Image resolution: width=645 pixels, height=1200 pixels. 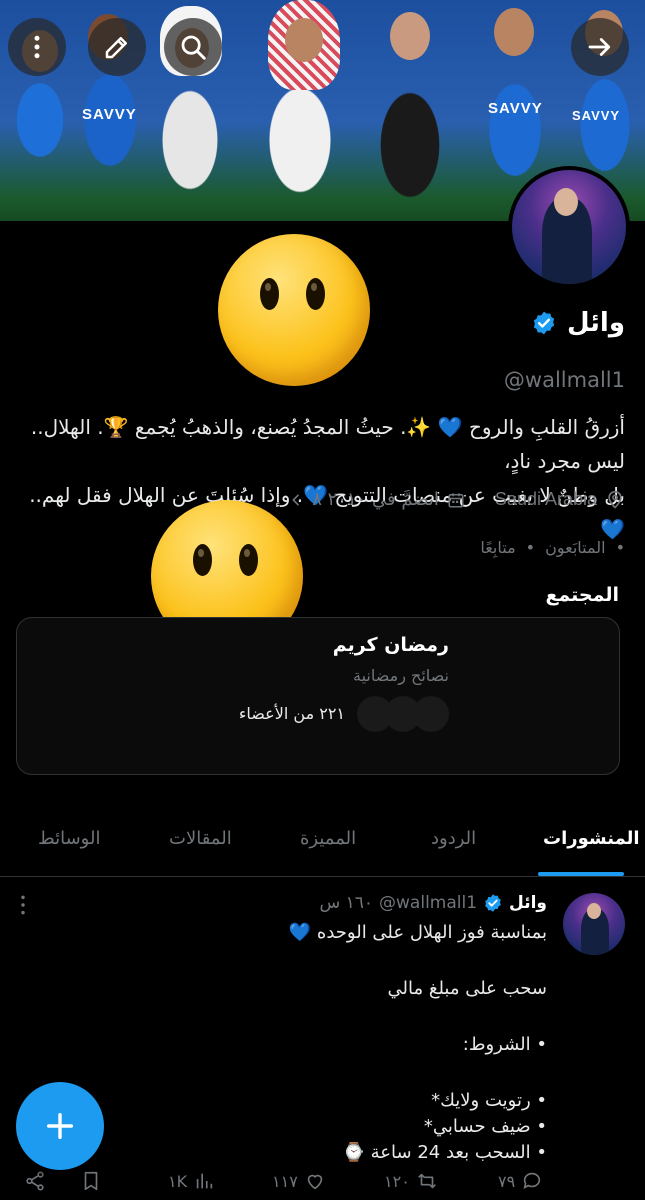 What do you see at coordinates (504, 1044) in the screenshot?
I see `tweet-text-line: • الشروط:` at bounding box center [504, 1044].